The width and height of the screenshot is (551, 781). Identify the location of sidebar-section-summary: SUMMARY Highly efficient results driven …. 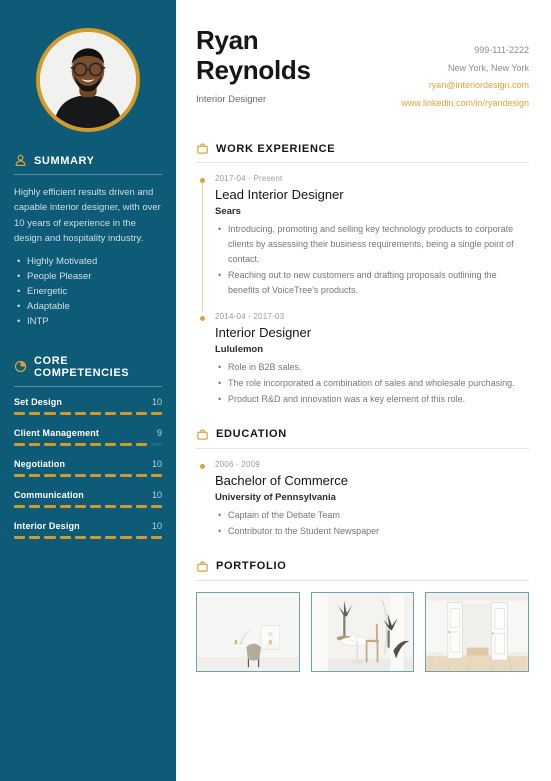
(88, 241).